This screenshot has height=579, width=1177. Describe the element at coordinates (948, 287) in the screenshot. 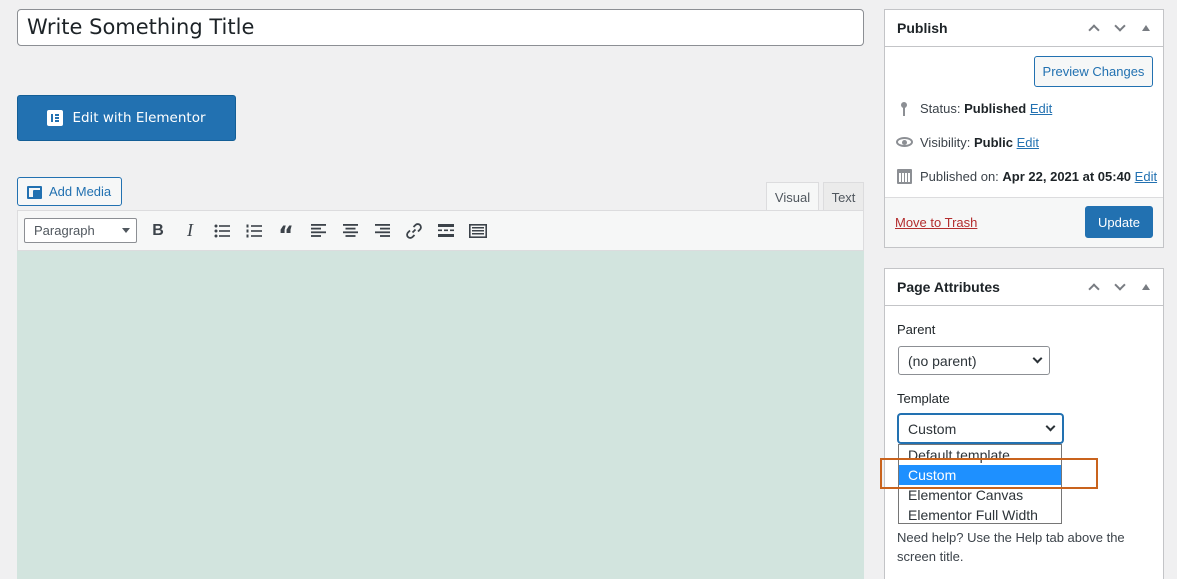

I see `page-attributes-title: Page Attributes` at that location.